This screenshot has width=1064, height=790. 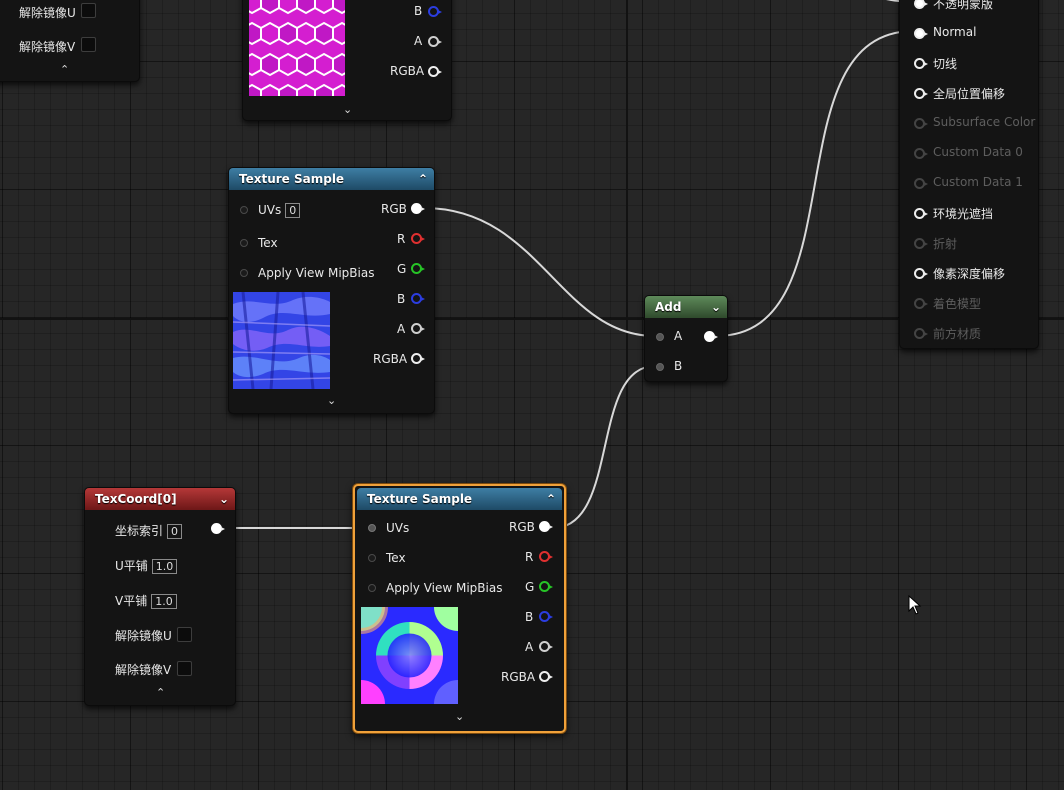 I want to click on node-header: TexCoord[0] ⌄, so click(x=160, y=499).